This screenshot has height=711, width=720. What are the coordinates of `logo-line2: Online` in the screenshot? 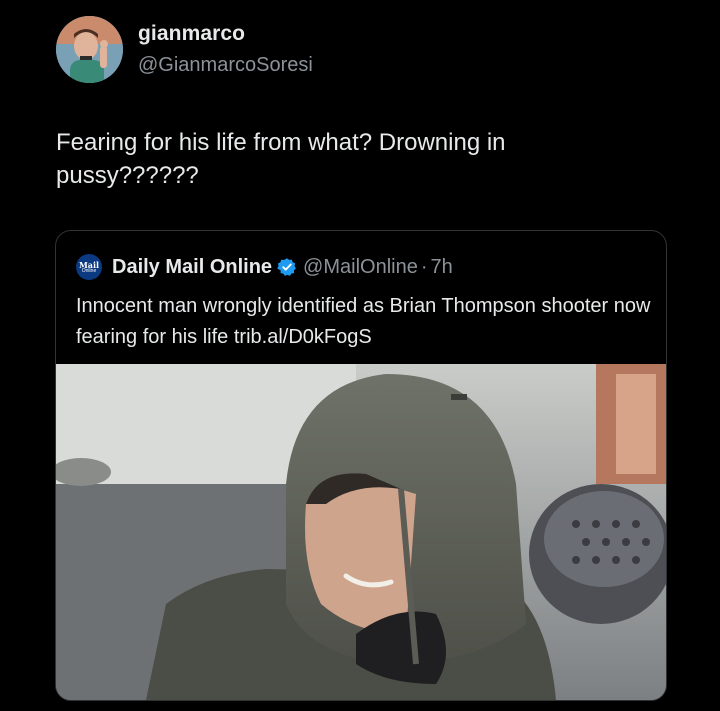 It's located at (89, 270).